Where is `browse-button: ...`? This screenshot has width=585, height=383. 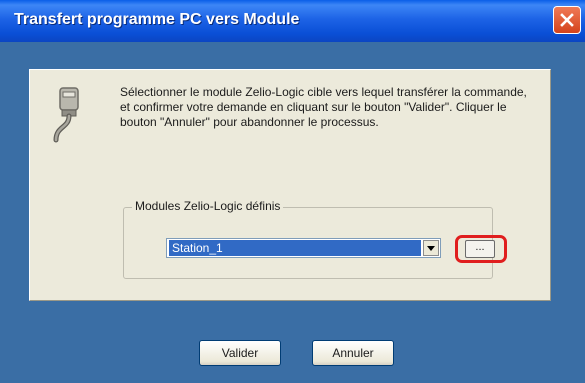
browse-button: ... is located at coordinates (480, 249).